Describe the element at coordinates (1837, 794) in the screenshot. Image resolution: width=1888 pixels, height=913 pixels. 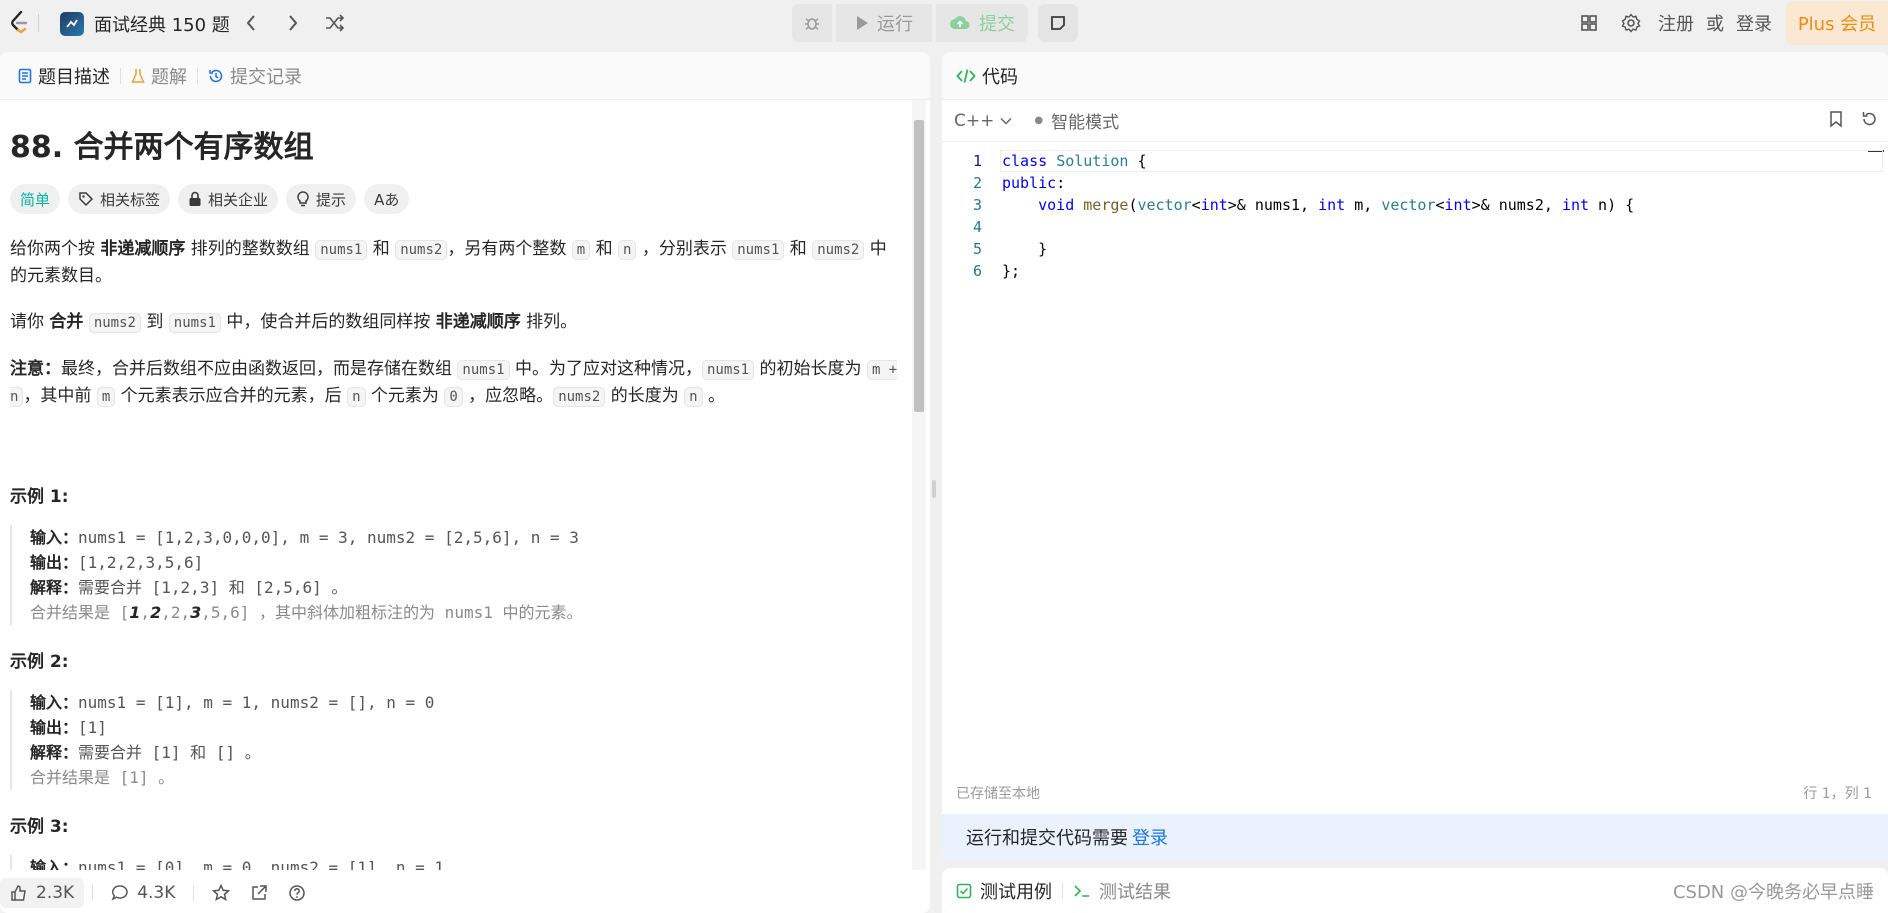
I see `cursor-position: 行 1，列 1` at that location.